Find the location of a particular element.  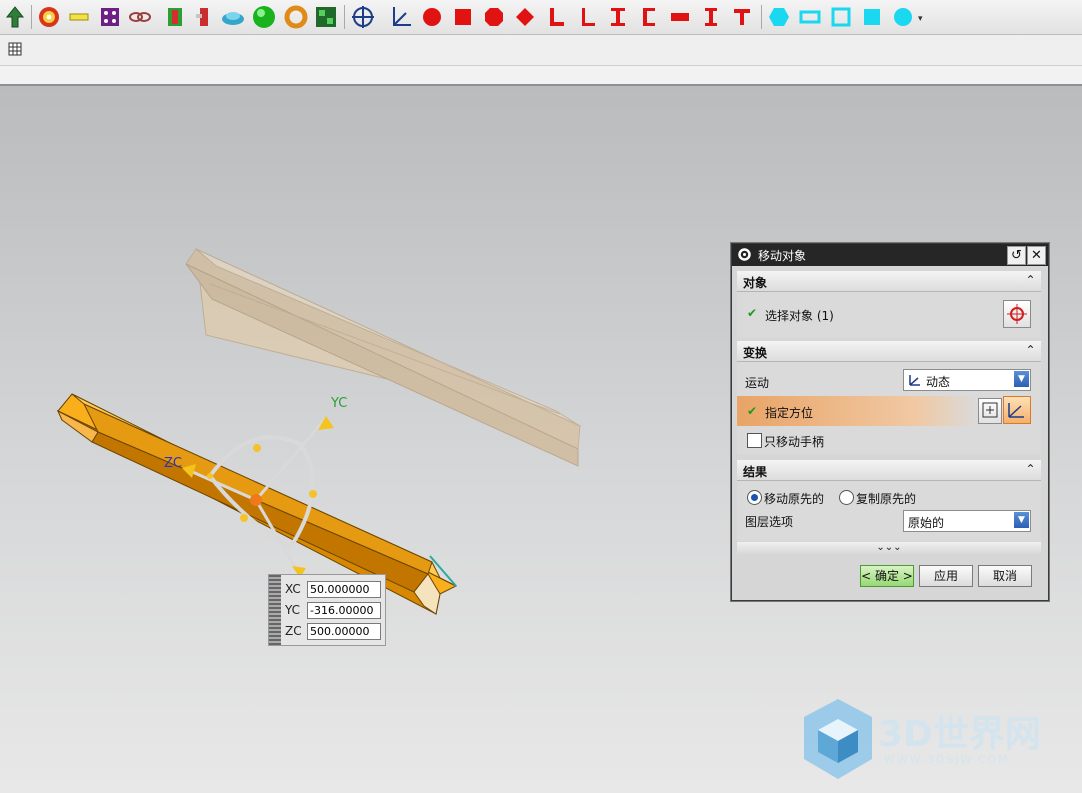

move-handle-checkbox is located at coordinates (754, 440).